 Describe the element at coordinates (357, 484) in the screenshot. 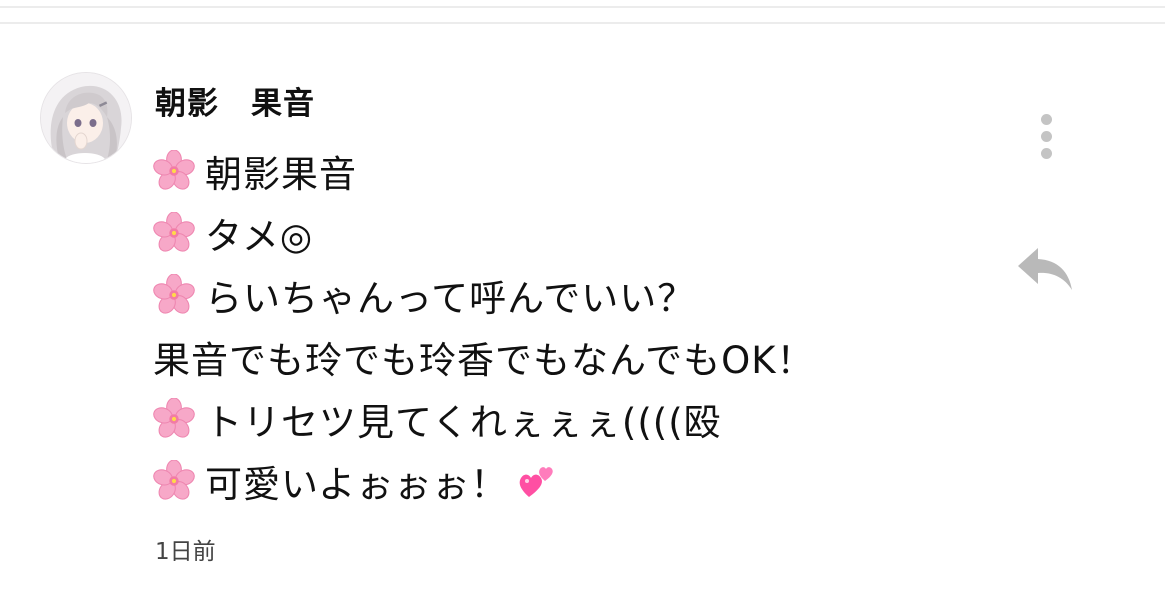

I see `comment-line-text: 可愛いよぉぉぉ！` at that location.